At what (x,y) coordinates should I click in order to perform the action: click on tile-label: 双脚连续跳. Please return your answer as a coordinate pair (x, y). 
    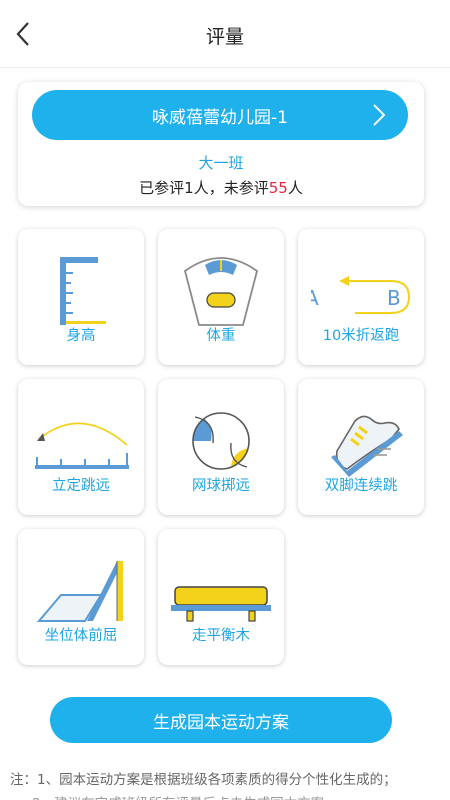
    Looking at the image, I should click on (361, 486).